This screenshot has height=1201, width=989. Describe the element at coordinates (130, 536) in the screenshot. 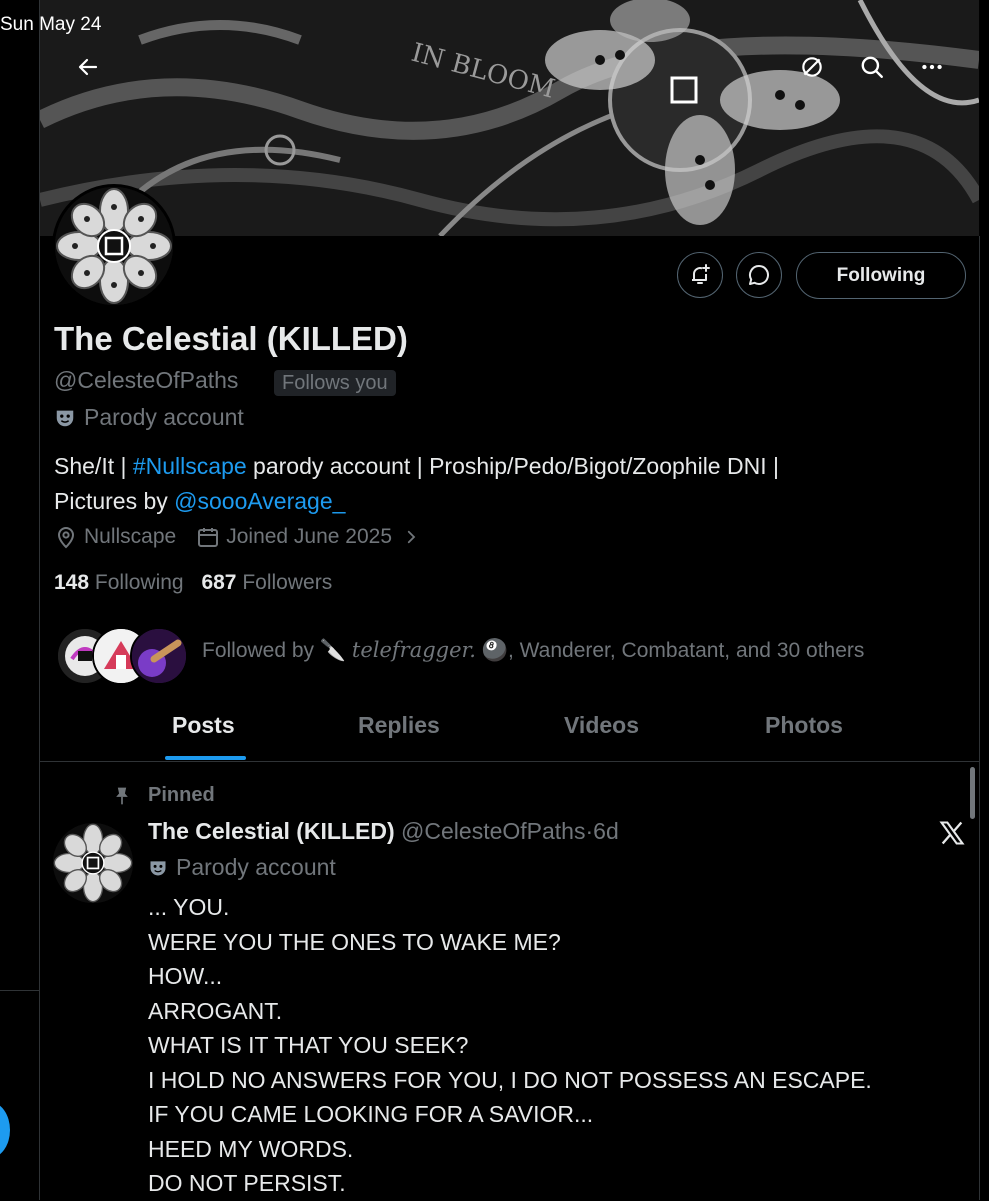

I see `location-text: Nullscape` at that location.